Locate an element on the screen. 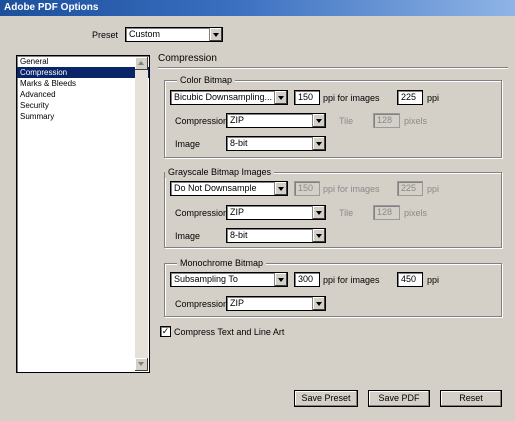 The height and width of the screenshot is (421, 515). compress-text-checkbox: ✓ is located at coordinates (165, 331).